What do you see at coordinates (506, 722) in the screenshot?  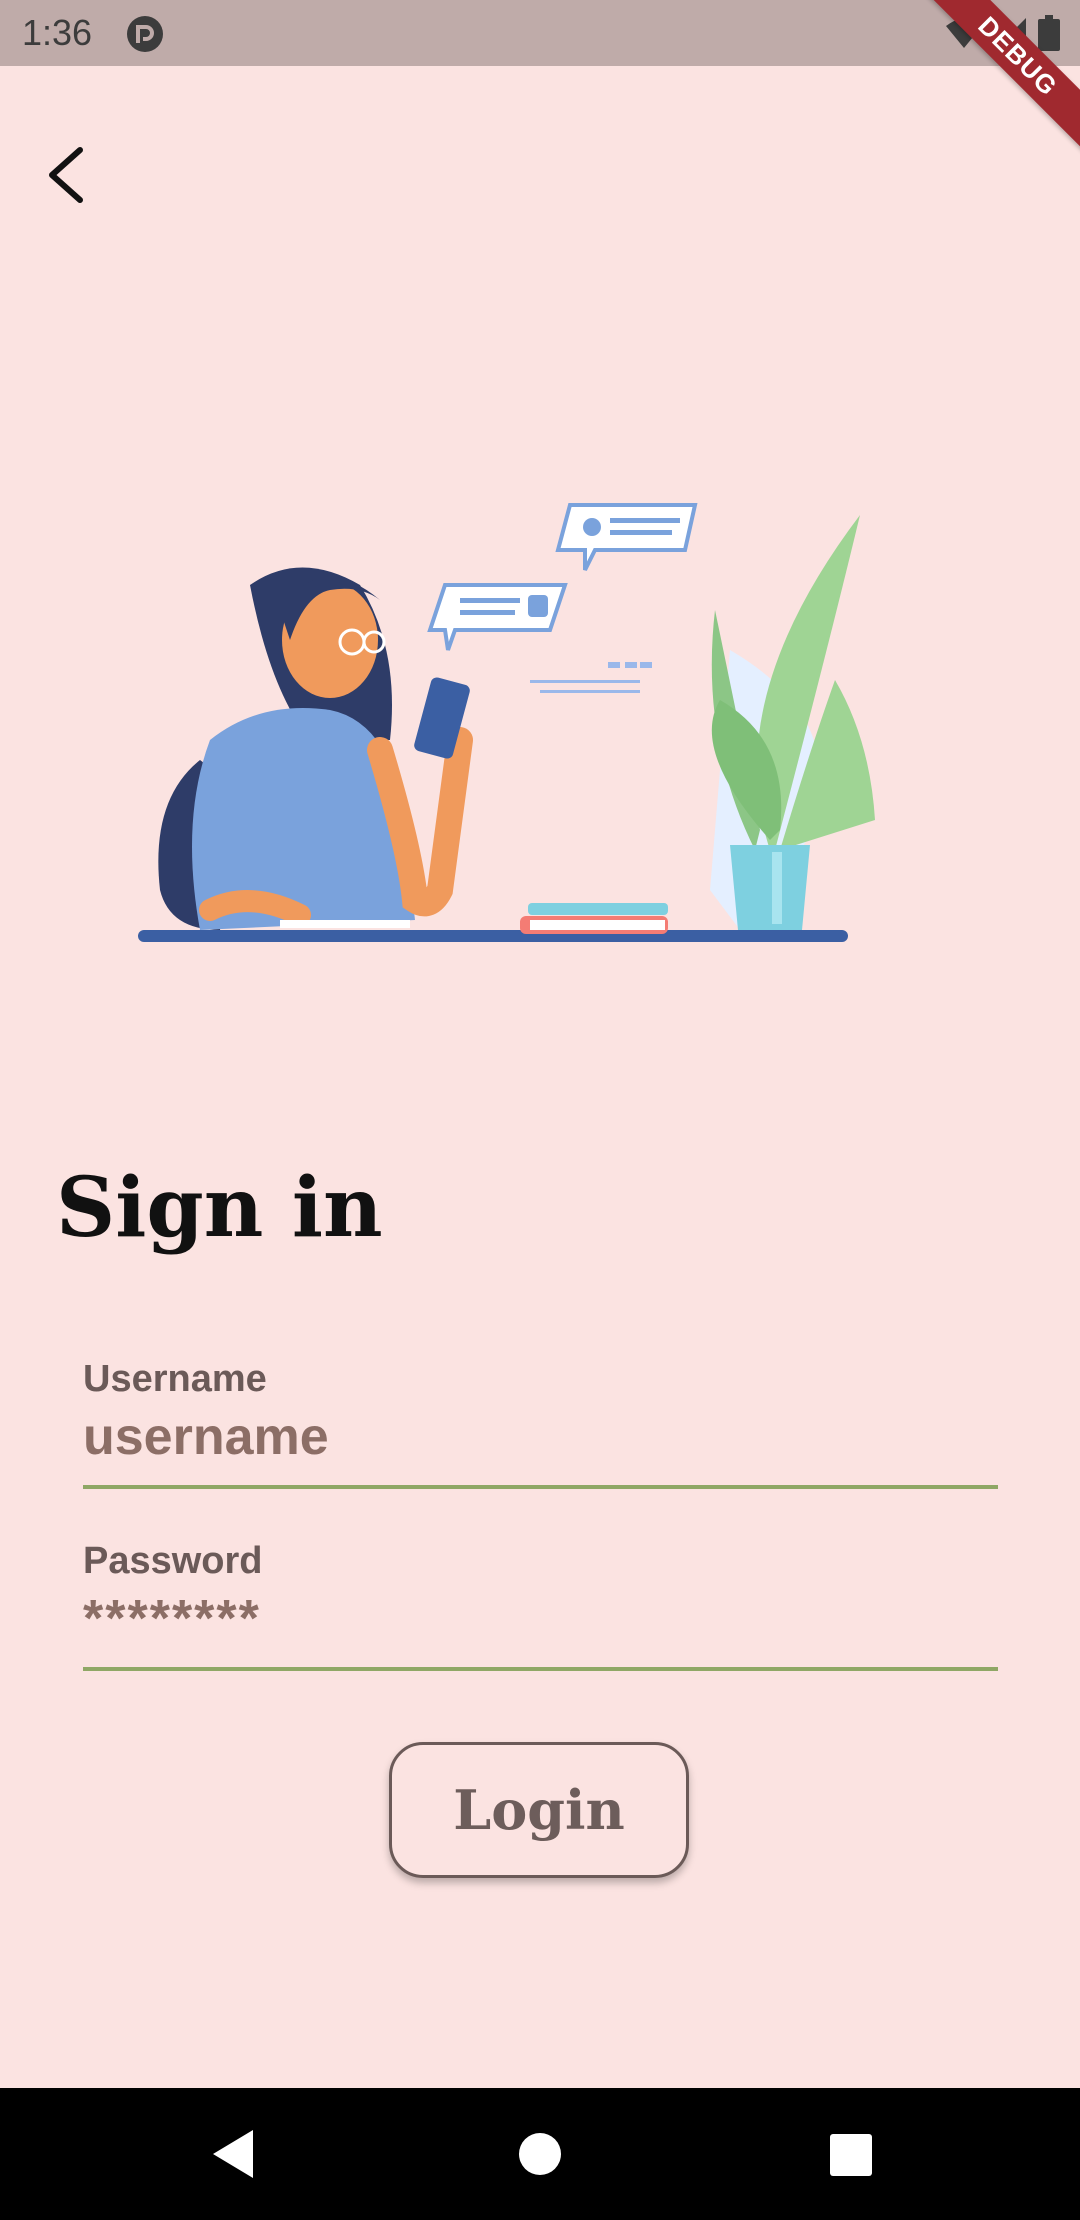 I see `woman-reading-phone-illustration` at bounding box center [506, 722].